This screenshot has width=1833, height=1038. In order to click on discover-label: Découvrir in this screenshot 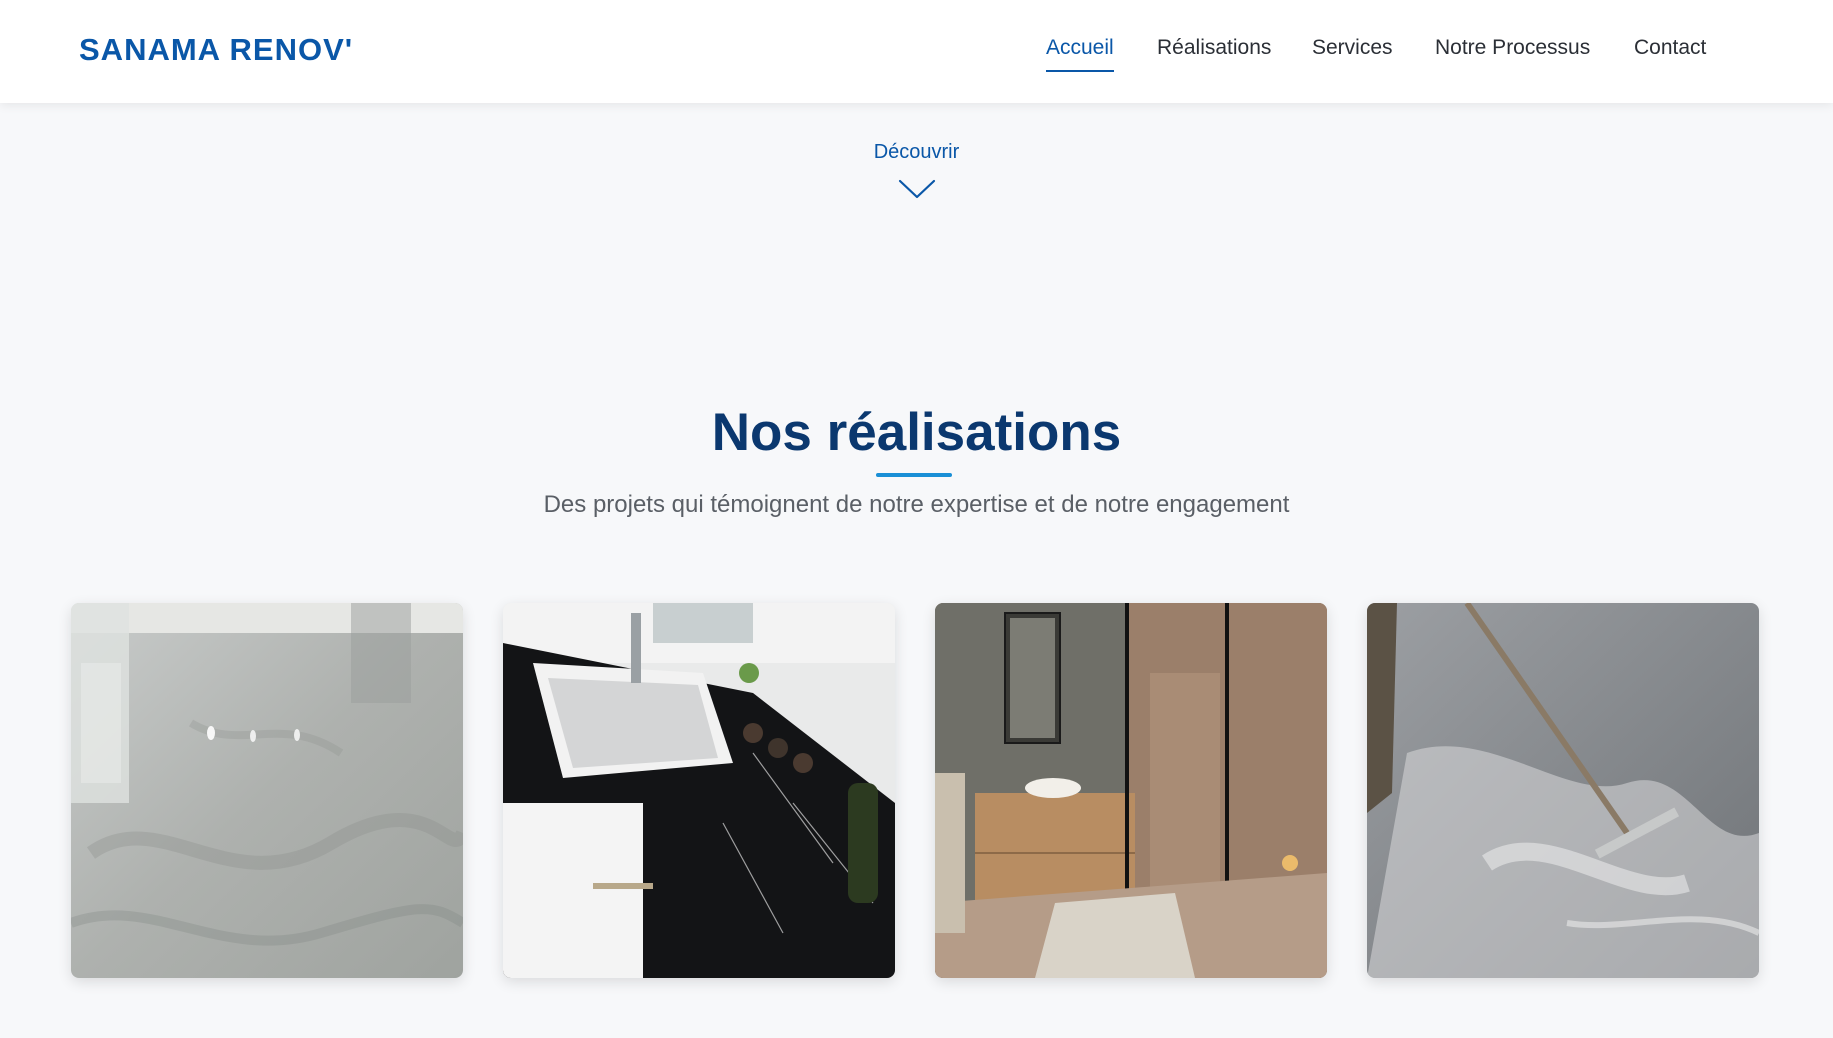, I will do `click(916, 152)`.